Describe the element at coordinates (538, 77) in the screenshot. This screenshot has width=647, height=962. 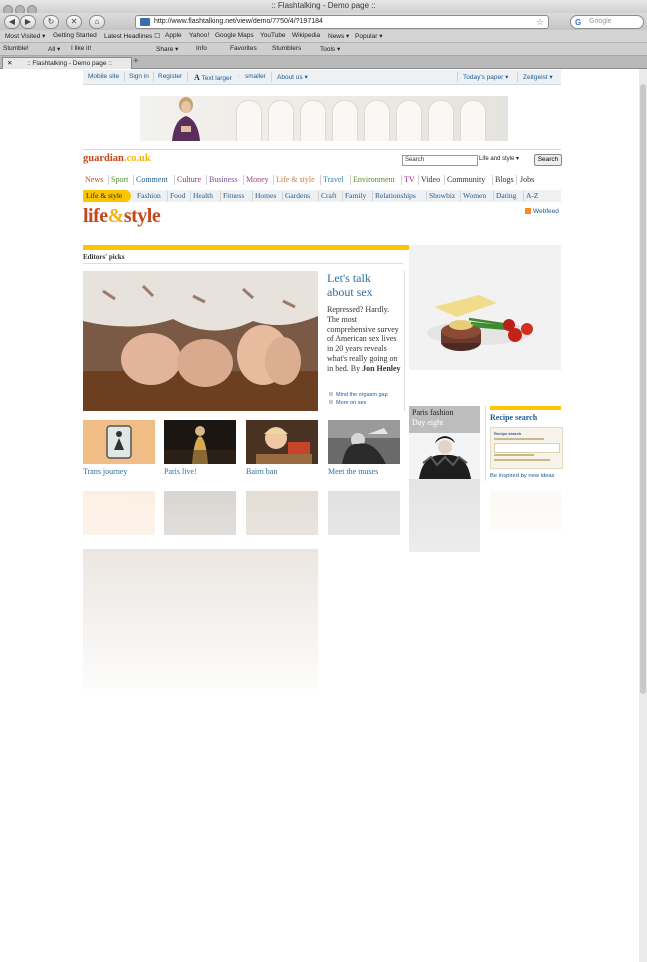
I see `zeitgeist-dropdown: Zeitgeist ▾` at that location.